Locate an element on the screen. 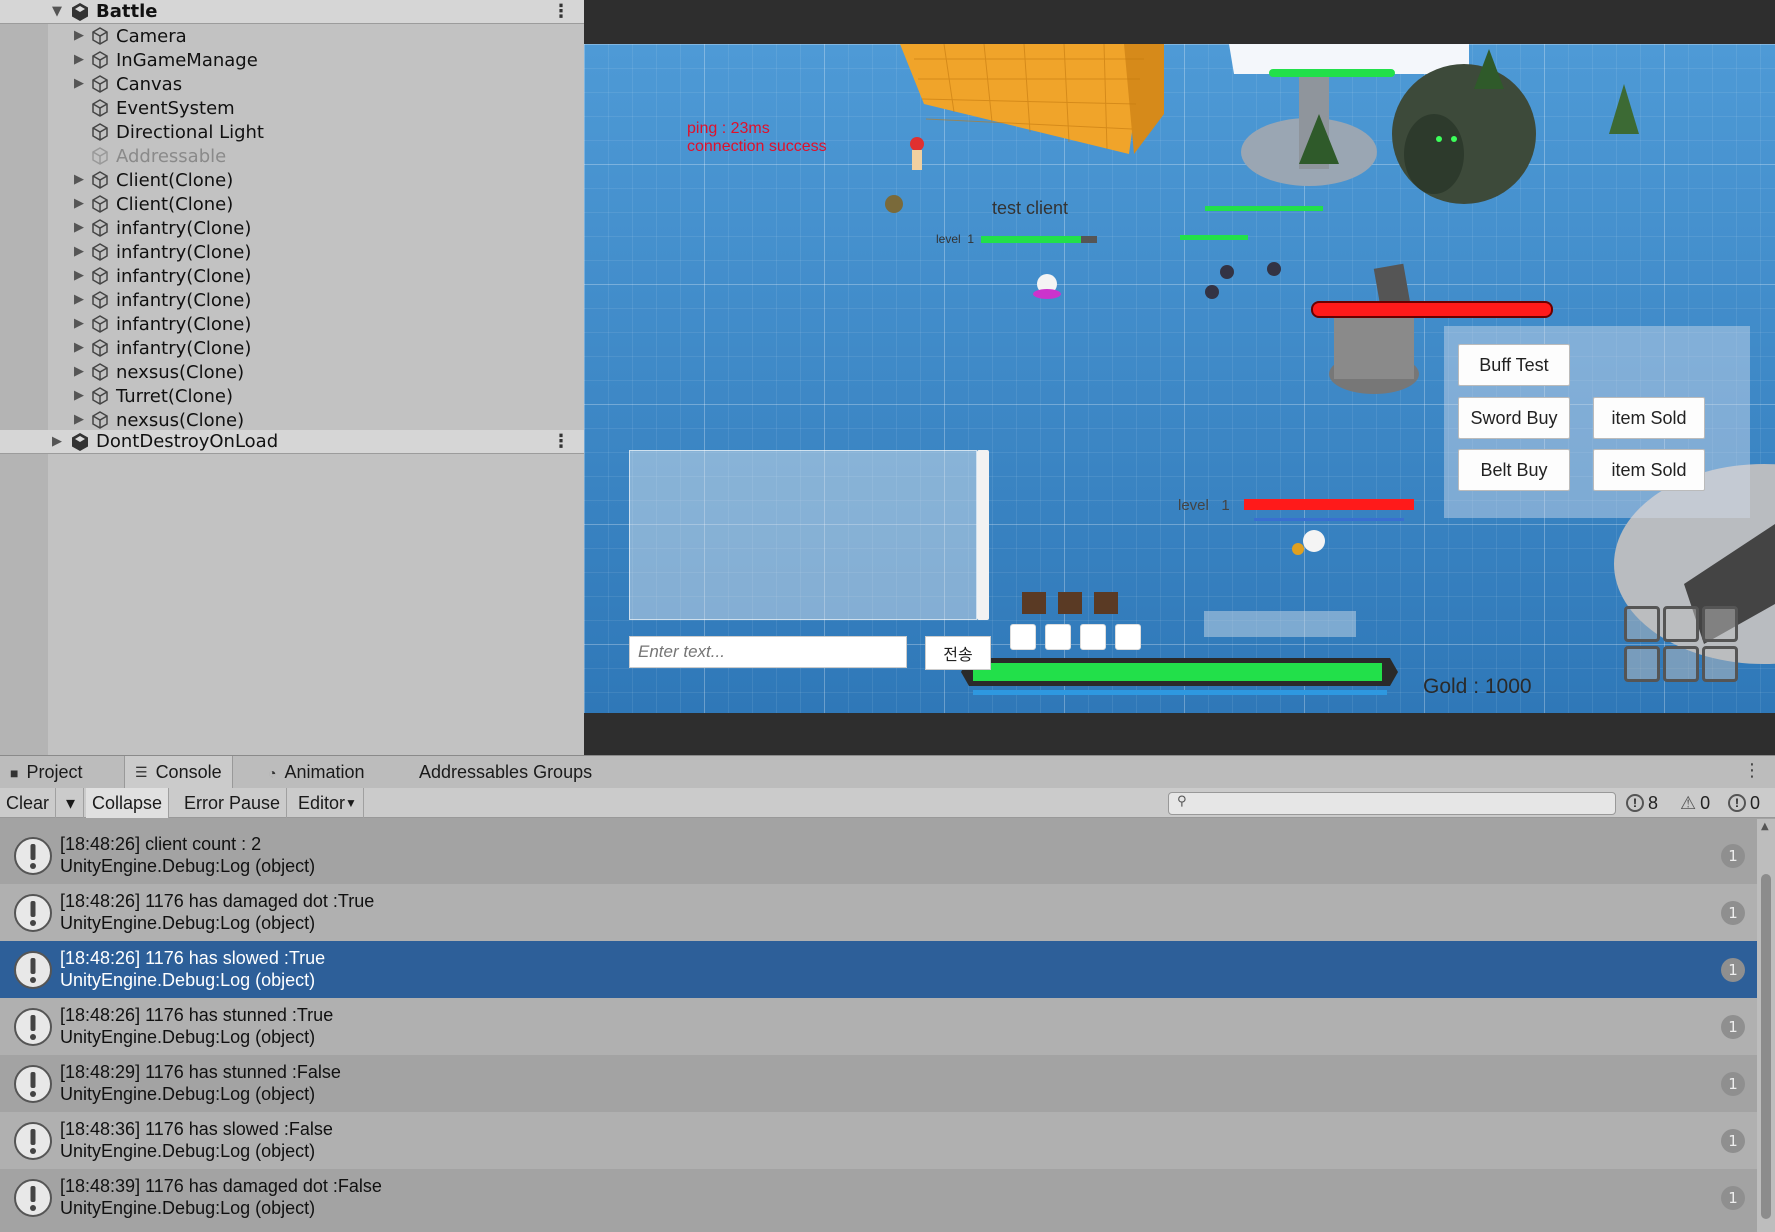  chat-input is located at coordinates (768, 652).